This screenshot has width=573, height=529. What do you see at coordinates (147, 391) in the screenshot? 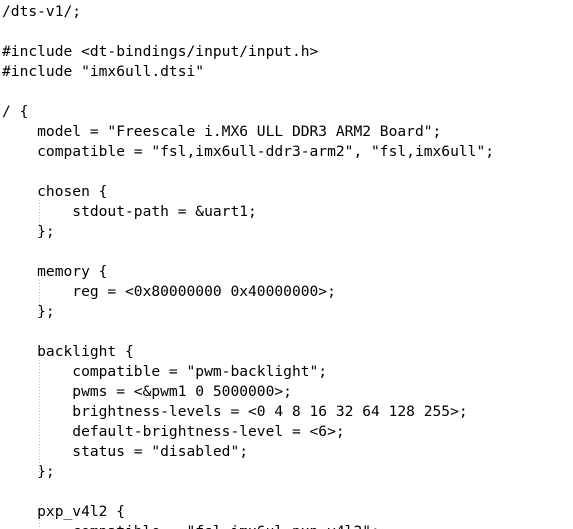
I see `code-line: pwms = <&pwm1 0 5000000>;` at bounding box center [147, 391].